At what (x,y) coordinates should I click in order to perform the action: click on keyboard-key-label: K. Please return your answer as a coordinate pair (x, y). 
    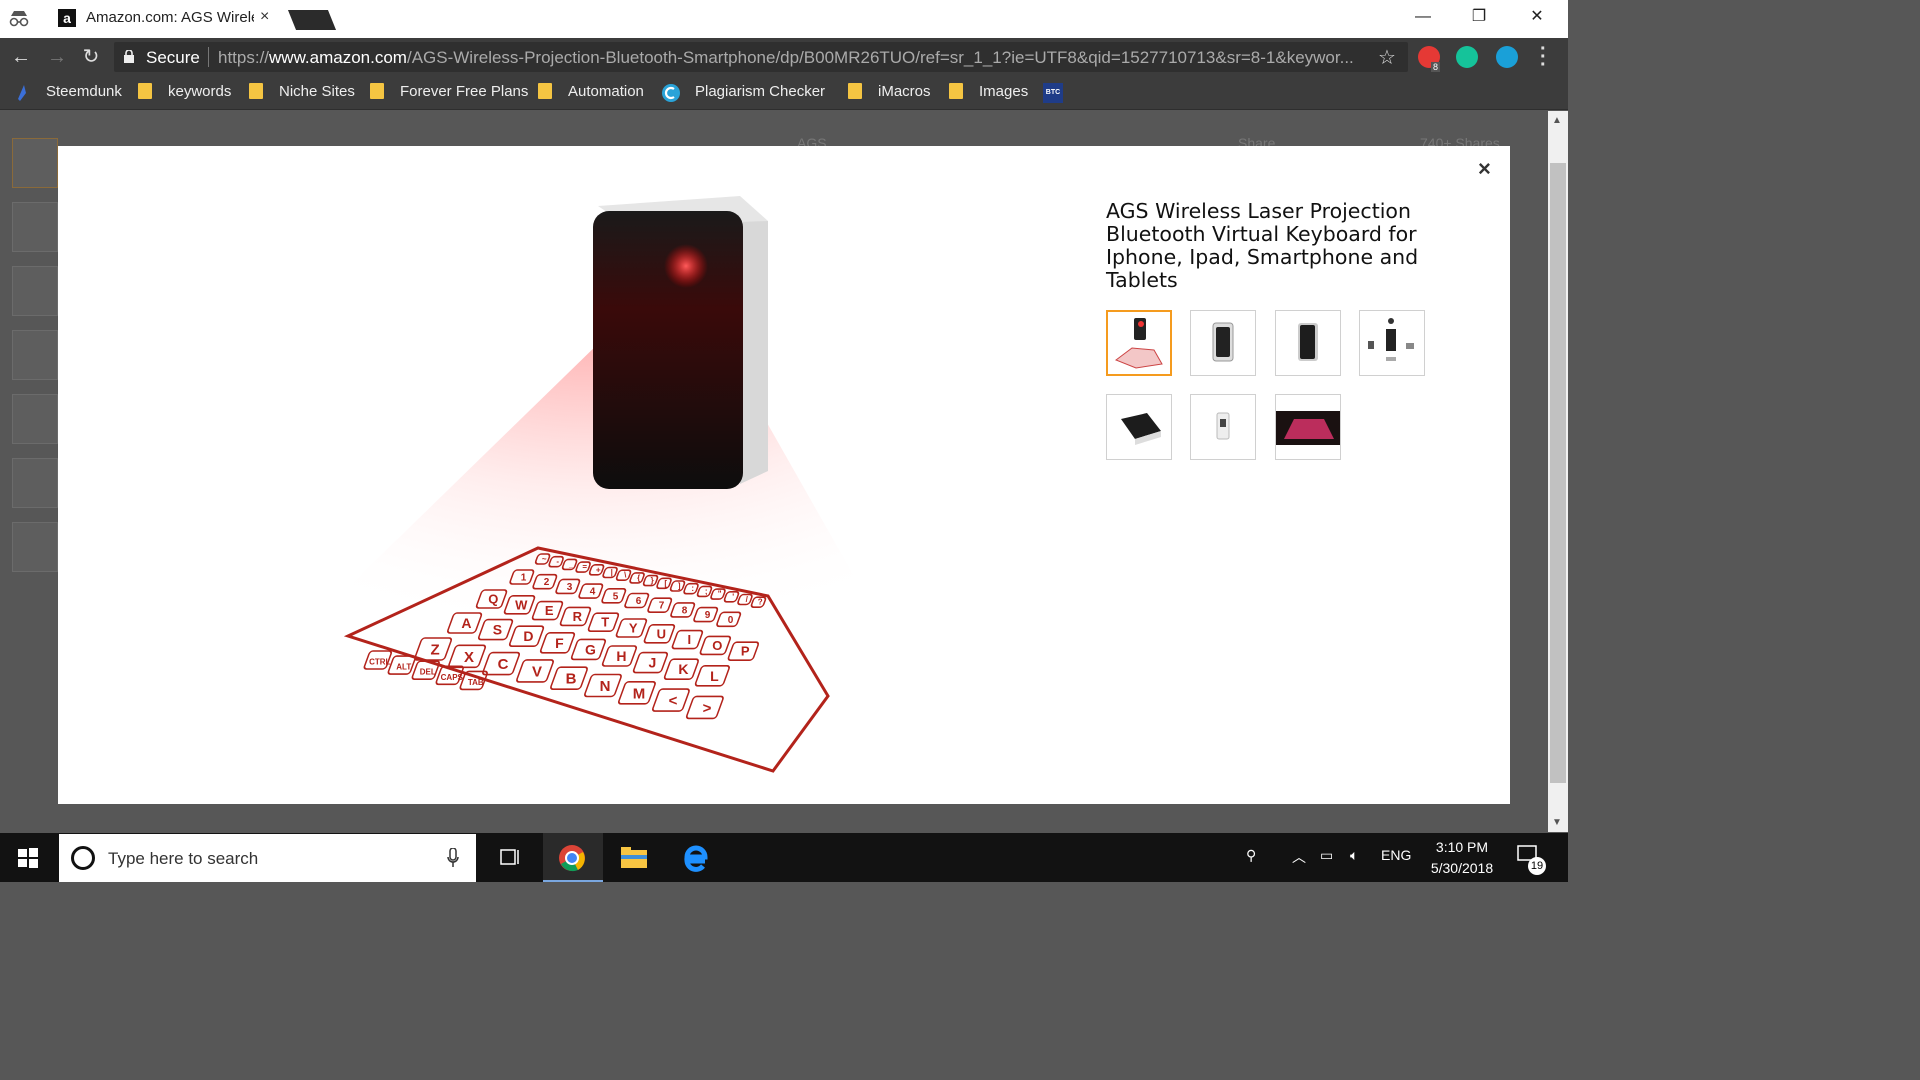
    Looking at the image, I should click on (683, 669).